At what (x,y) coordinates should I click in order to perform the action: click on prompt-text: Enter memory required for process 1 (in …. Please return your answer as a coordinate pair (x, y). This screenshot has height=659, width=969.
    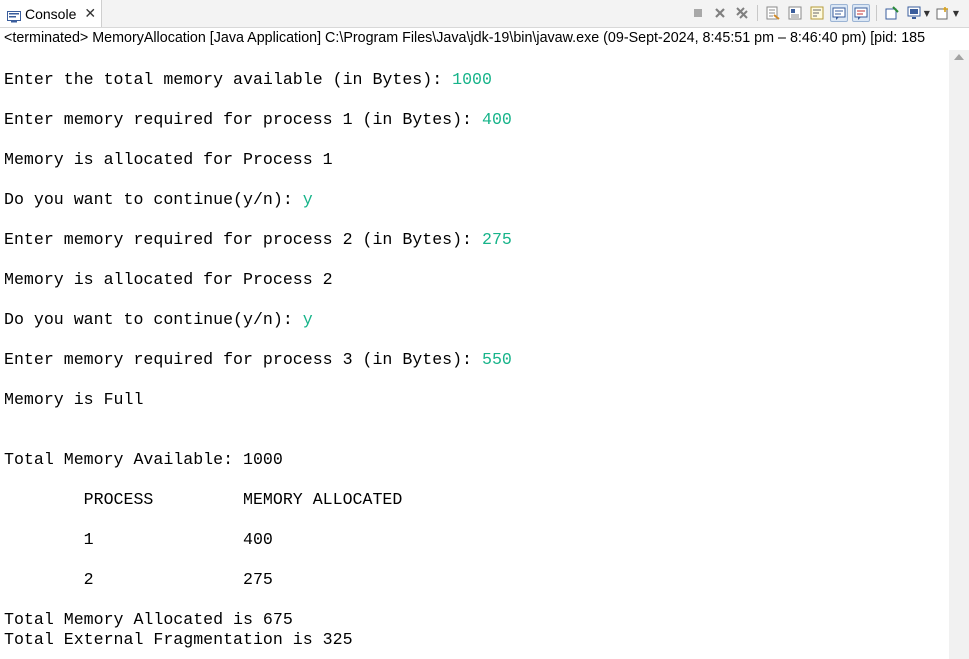
    Looking at the image, I should click on (243, 119).